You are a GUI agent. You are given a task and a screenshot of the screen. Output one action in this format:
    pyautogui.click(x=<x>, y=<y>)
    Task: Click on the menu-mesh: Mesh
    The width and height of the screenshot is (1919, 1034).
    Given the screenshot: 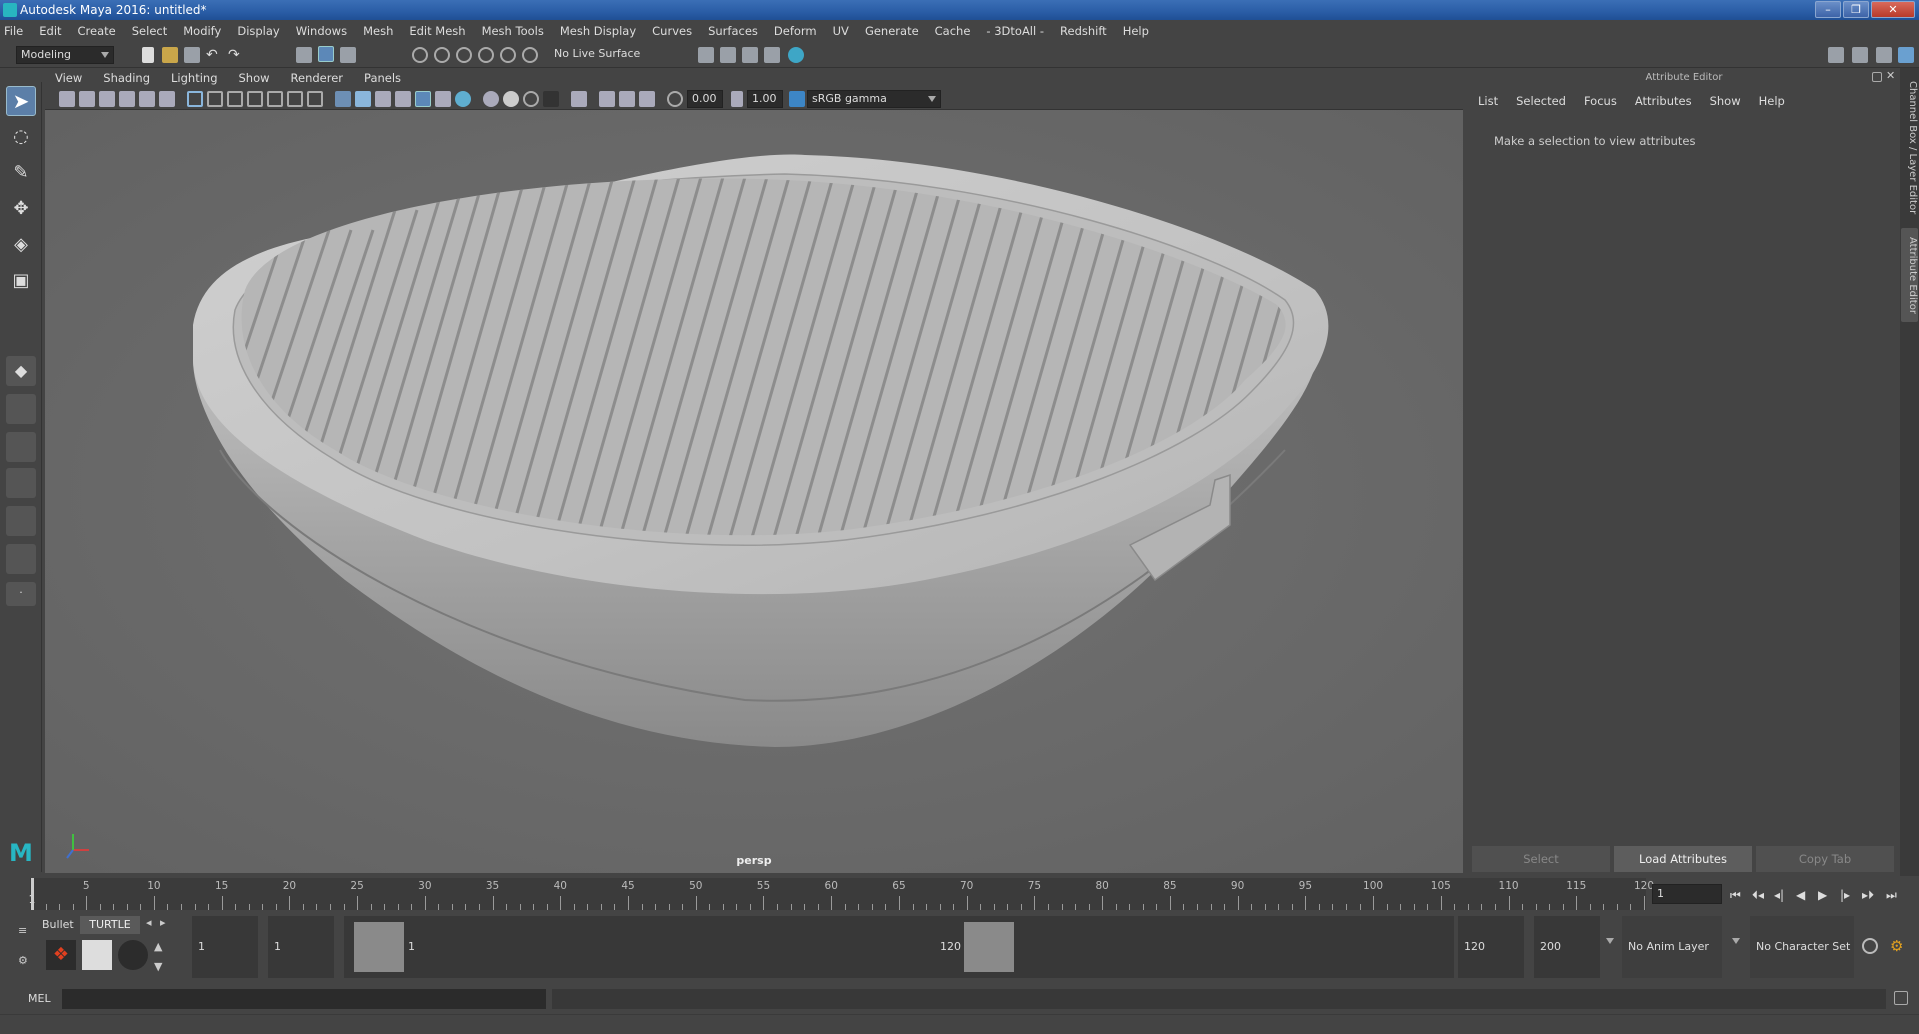 What is the action you would take?
    pyautogui.click(x=378, y=31)
    